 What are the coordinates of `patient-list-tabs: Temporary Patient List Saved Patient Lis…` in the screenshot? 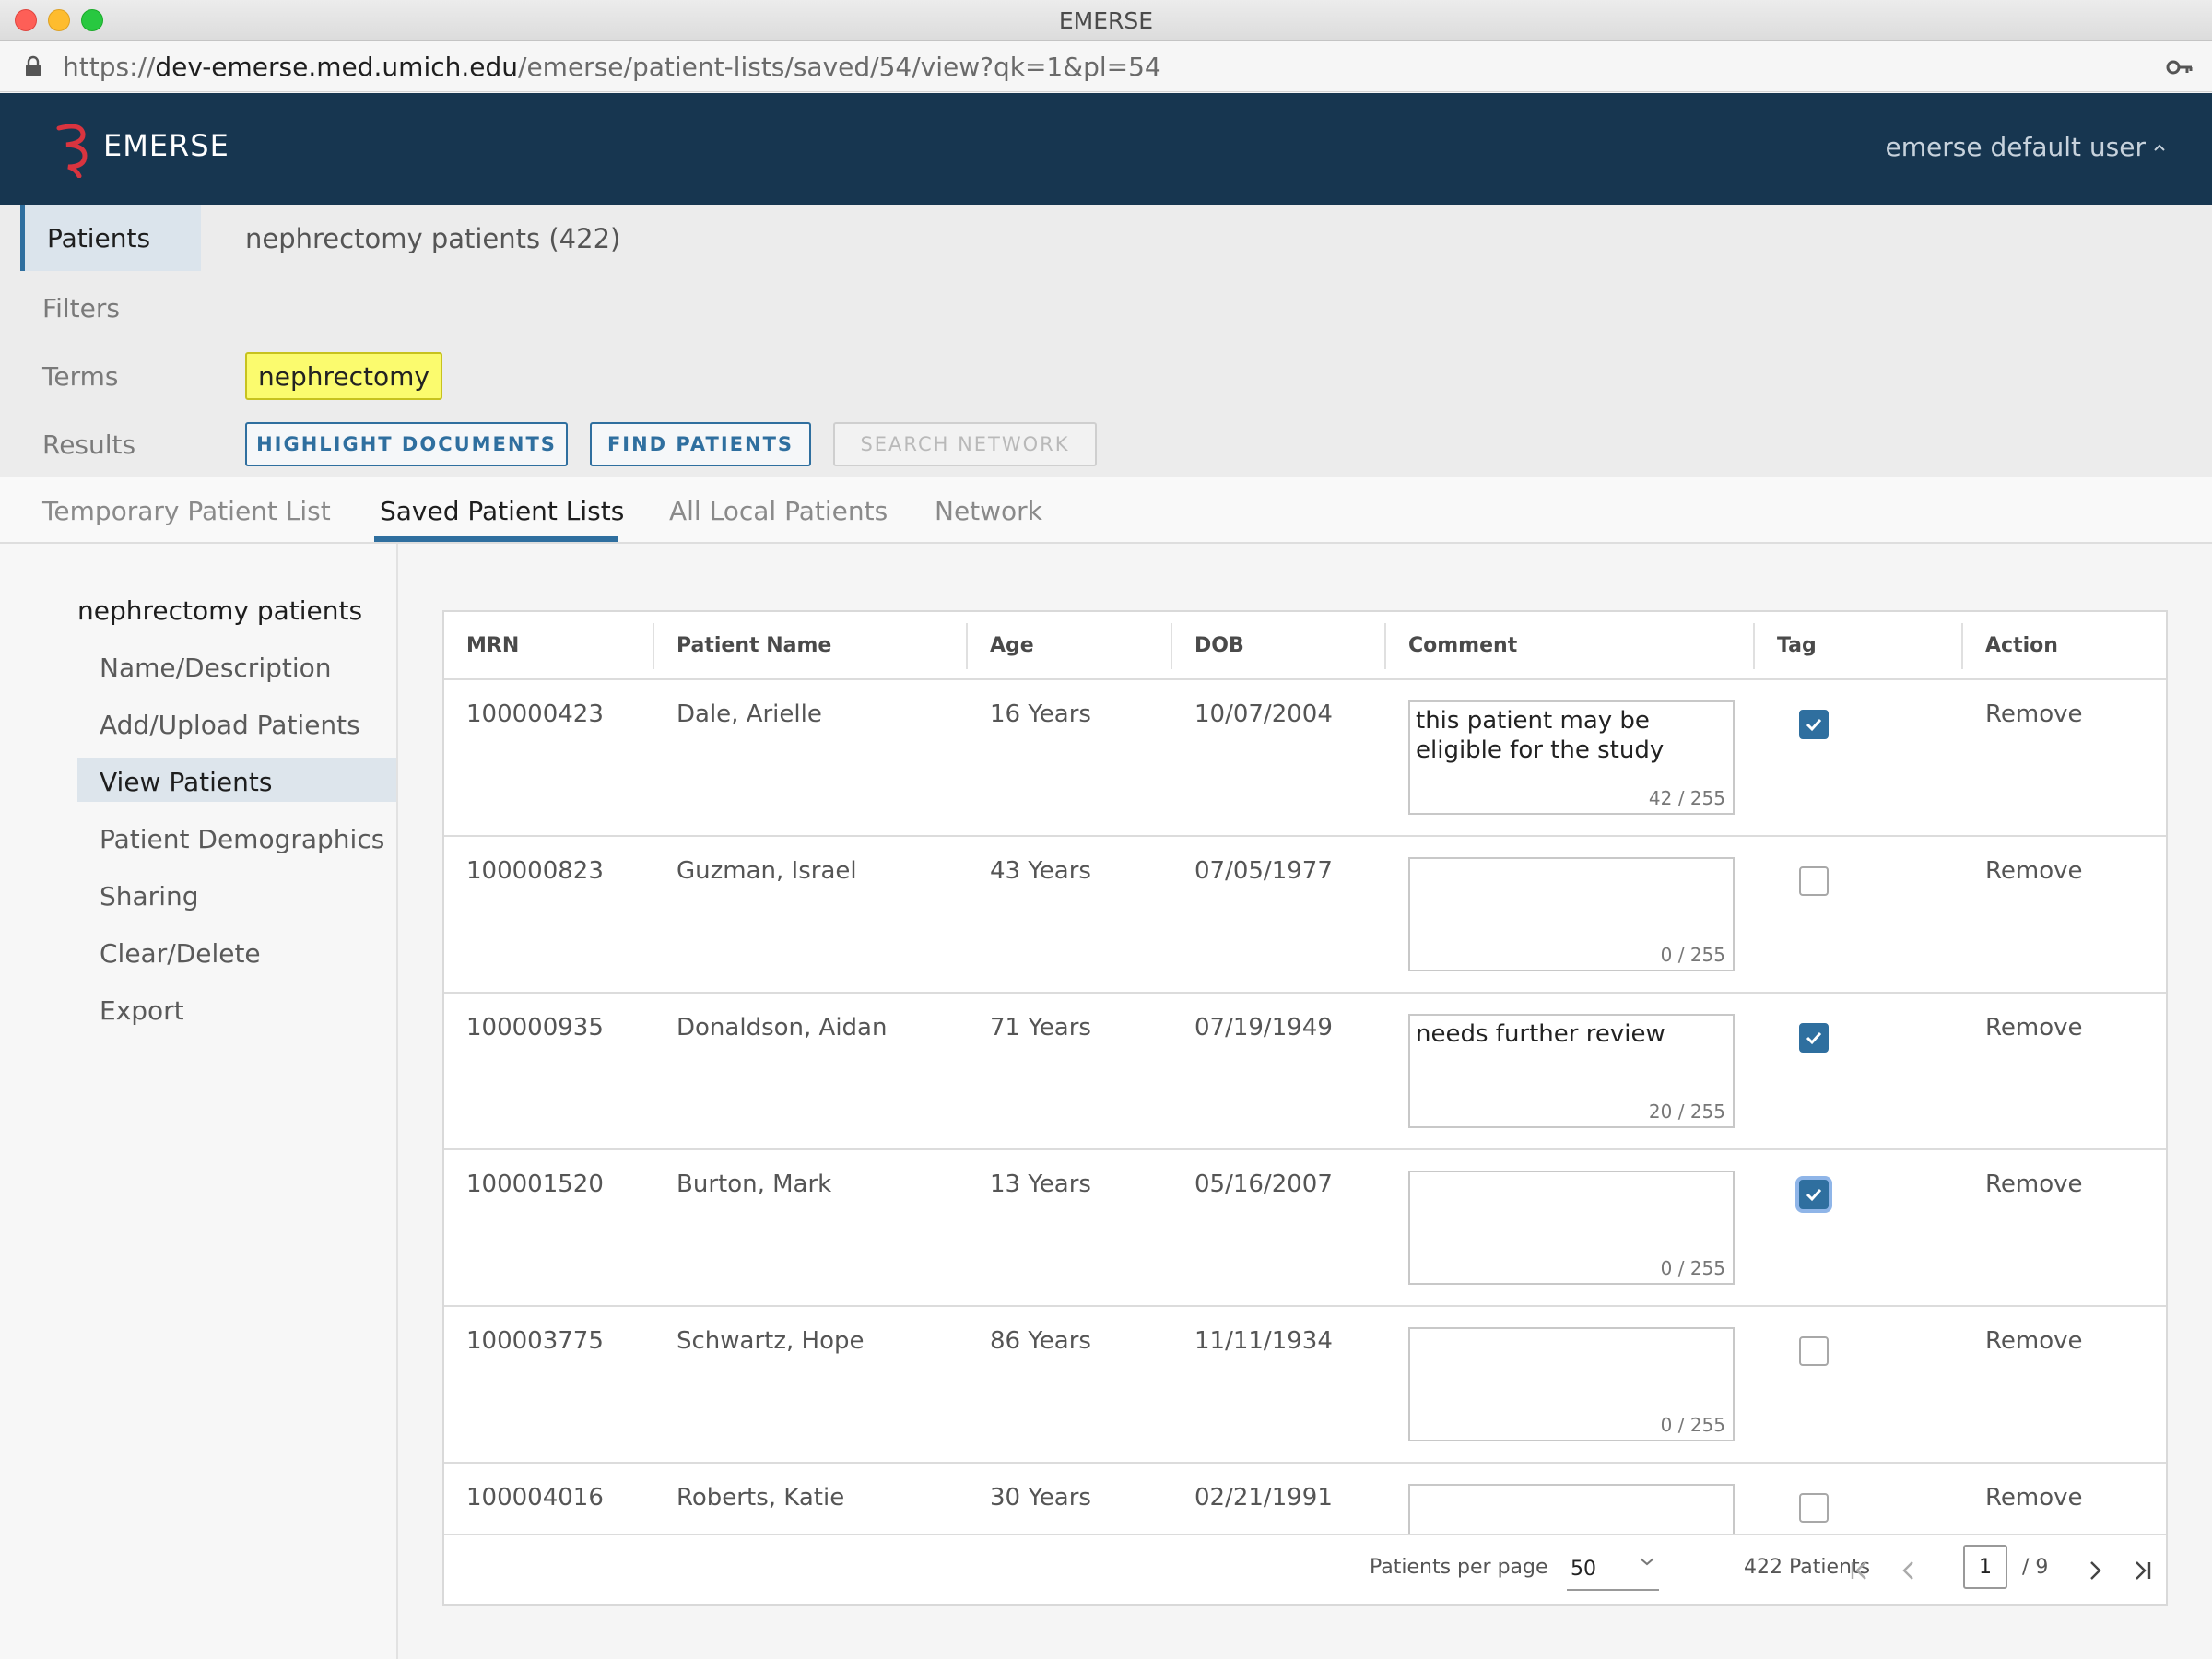 It's located at (1106, 510).